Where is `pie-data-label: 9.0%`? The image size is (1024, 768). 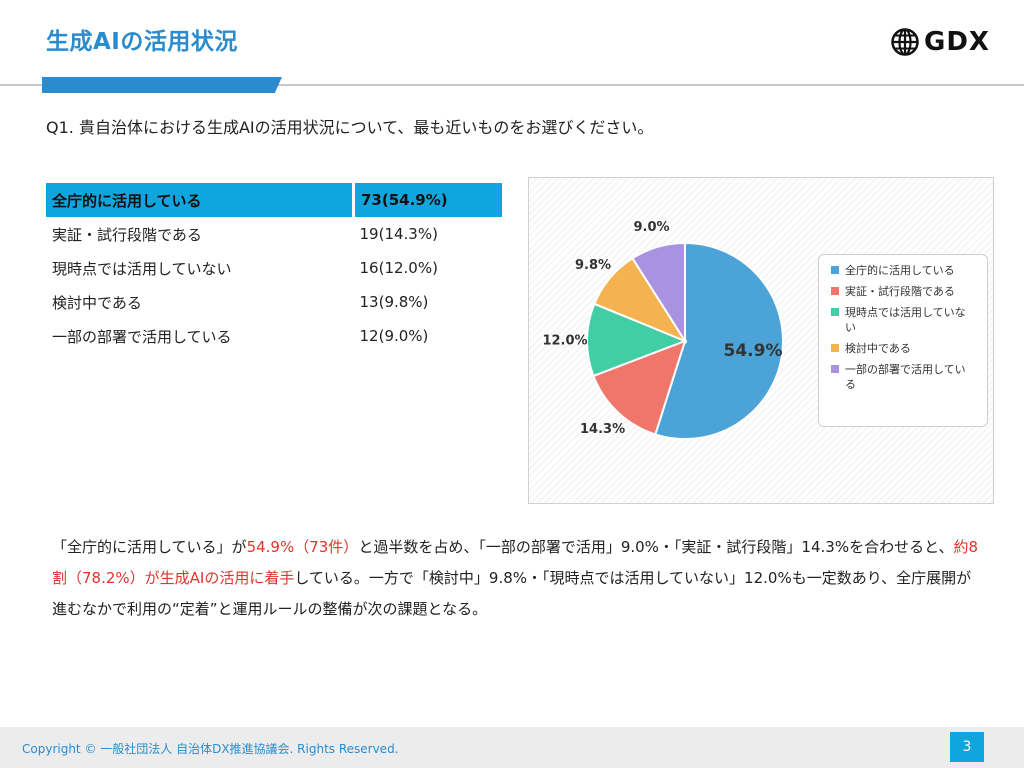 pie-data-label: 9.0% is located at coordinates (651, 227).